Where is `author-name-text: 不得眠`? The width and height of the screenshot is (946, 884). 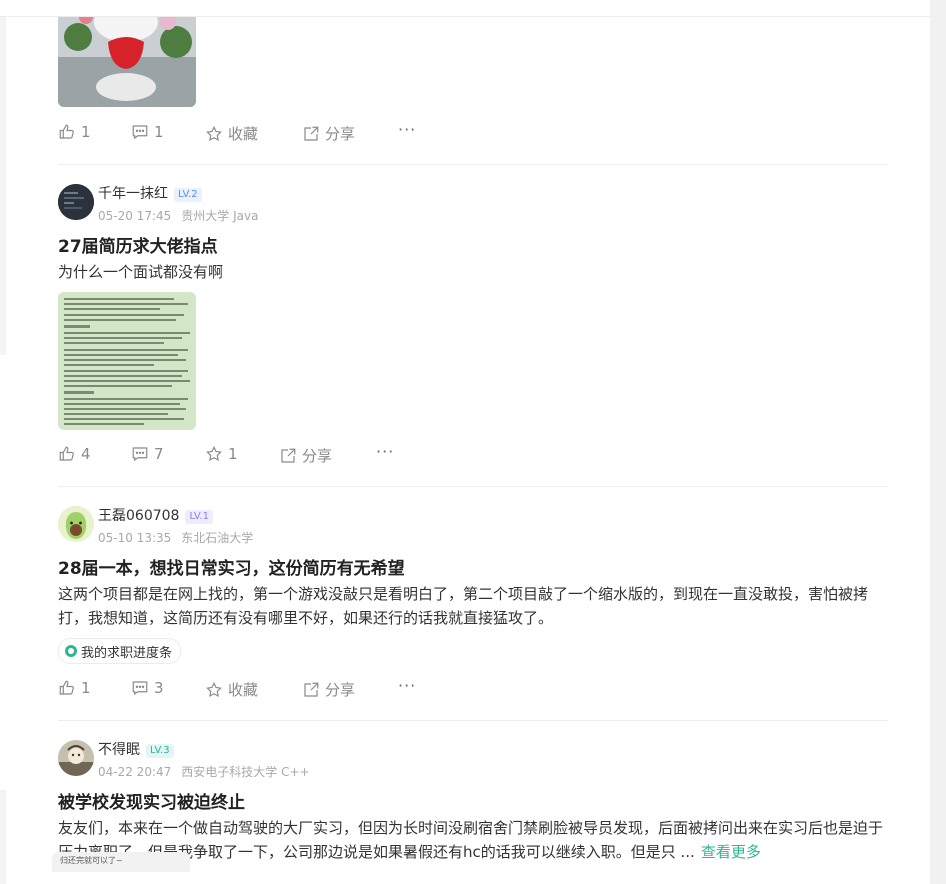
author-name-text: 不得眠 is located at coordinates (119, 750).